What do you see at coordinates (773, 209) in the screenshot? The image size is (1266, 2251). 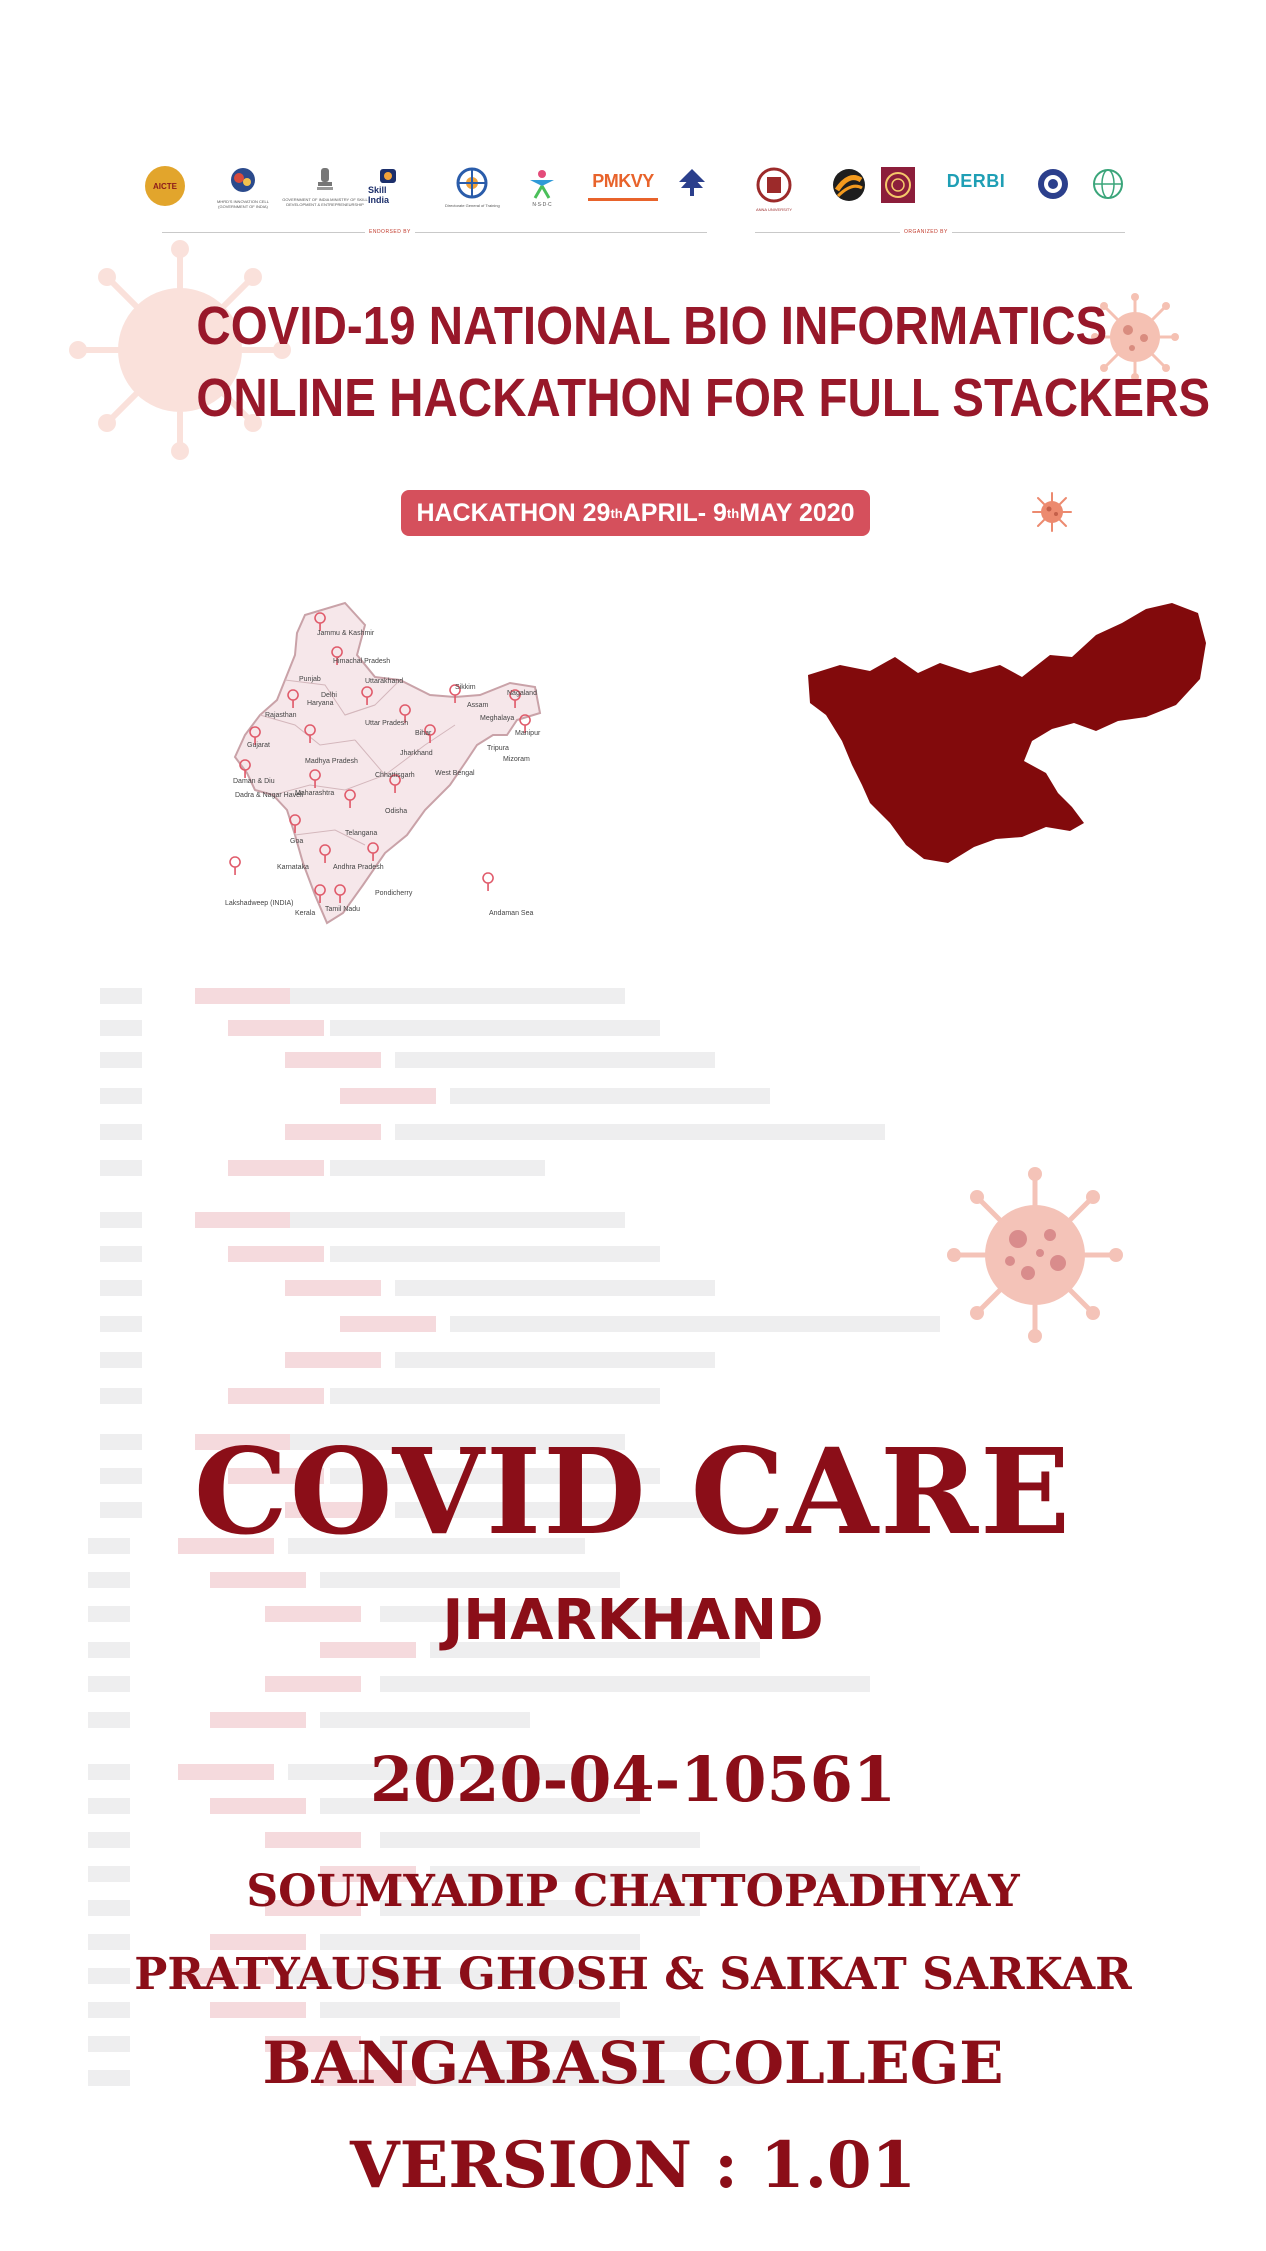 I see `anna-university-caption: ANNA UNIVERSITY` at bounding box center [773, 209].